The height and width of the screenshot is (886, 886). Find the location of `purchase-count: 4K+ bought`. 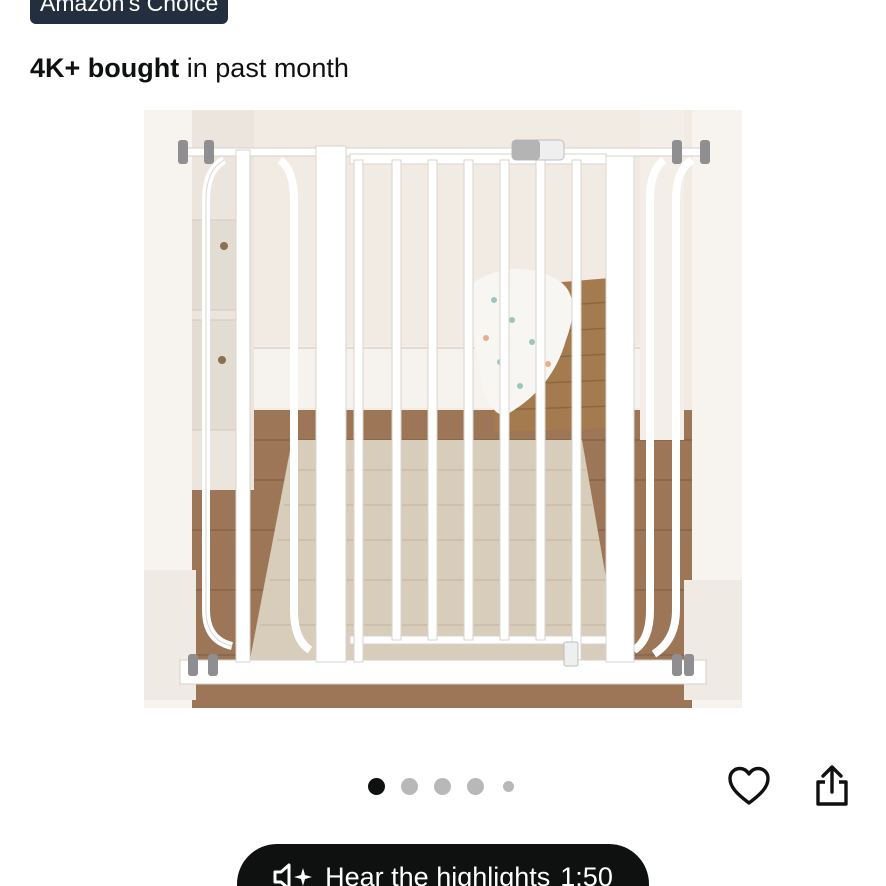

purchase-count: 4K+ bought is located at coordinates (105, 68).